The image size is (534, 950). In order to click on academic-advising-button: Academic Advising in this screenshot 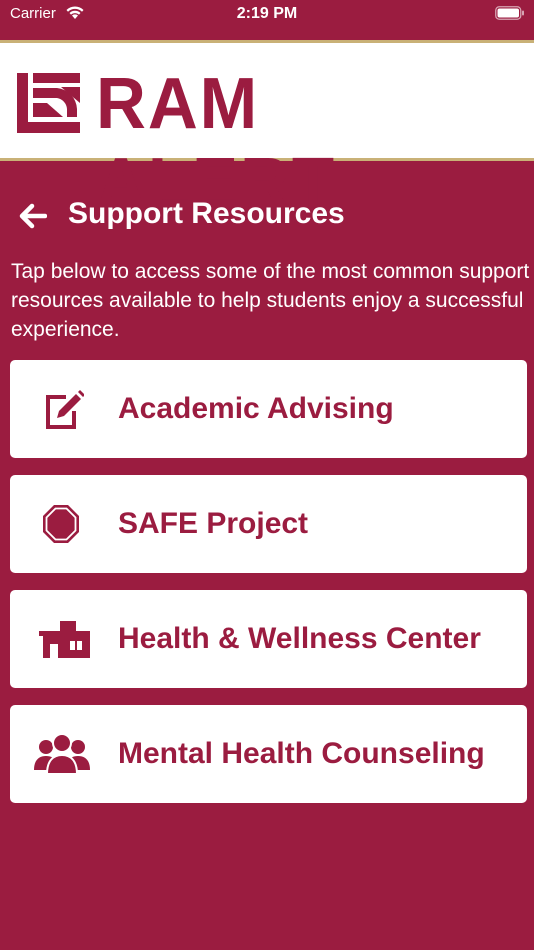, I will do `click(268, 409)`.